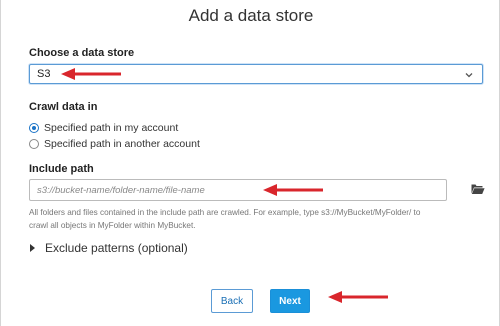 The height and width of the screenshot is (326, 500). Describe the element at coordinates (290, 301) in the screenshot. I see `next-button: Next` at that location.